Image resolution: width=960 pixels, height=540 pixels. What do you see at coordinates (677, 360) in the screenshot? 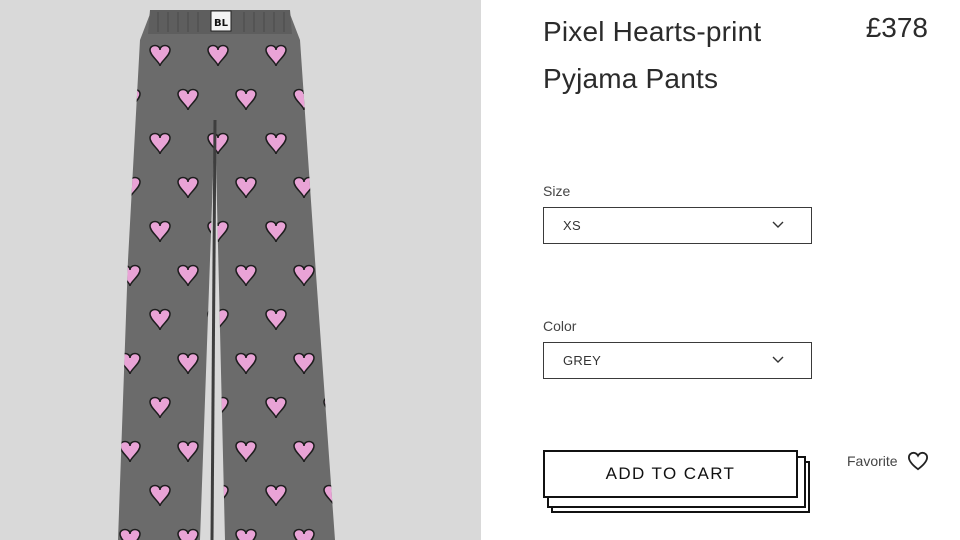
I see `color-select: GREY` at bounding box center [677, 360].